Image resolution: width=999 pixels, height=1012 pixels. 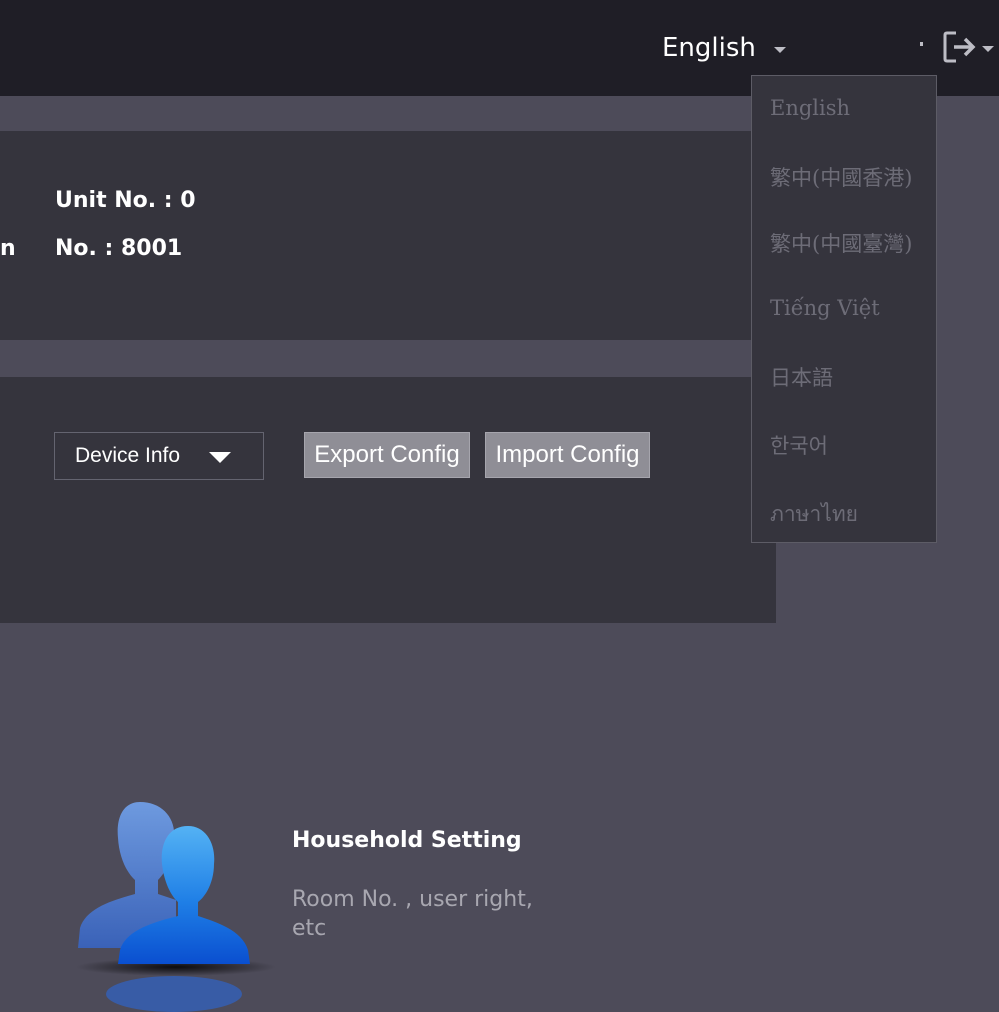 I want to click on number-label: No. : 8001, so click(x=119, y=248).